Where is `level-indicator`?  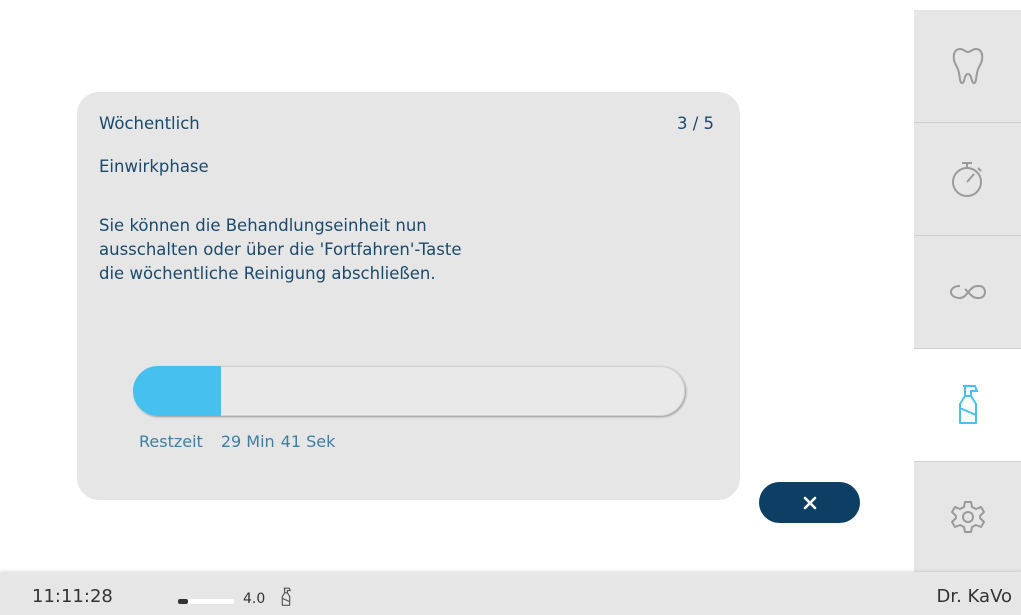
level-indicator is located at coordinates (206, 601).